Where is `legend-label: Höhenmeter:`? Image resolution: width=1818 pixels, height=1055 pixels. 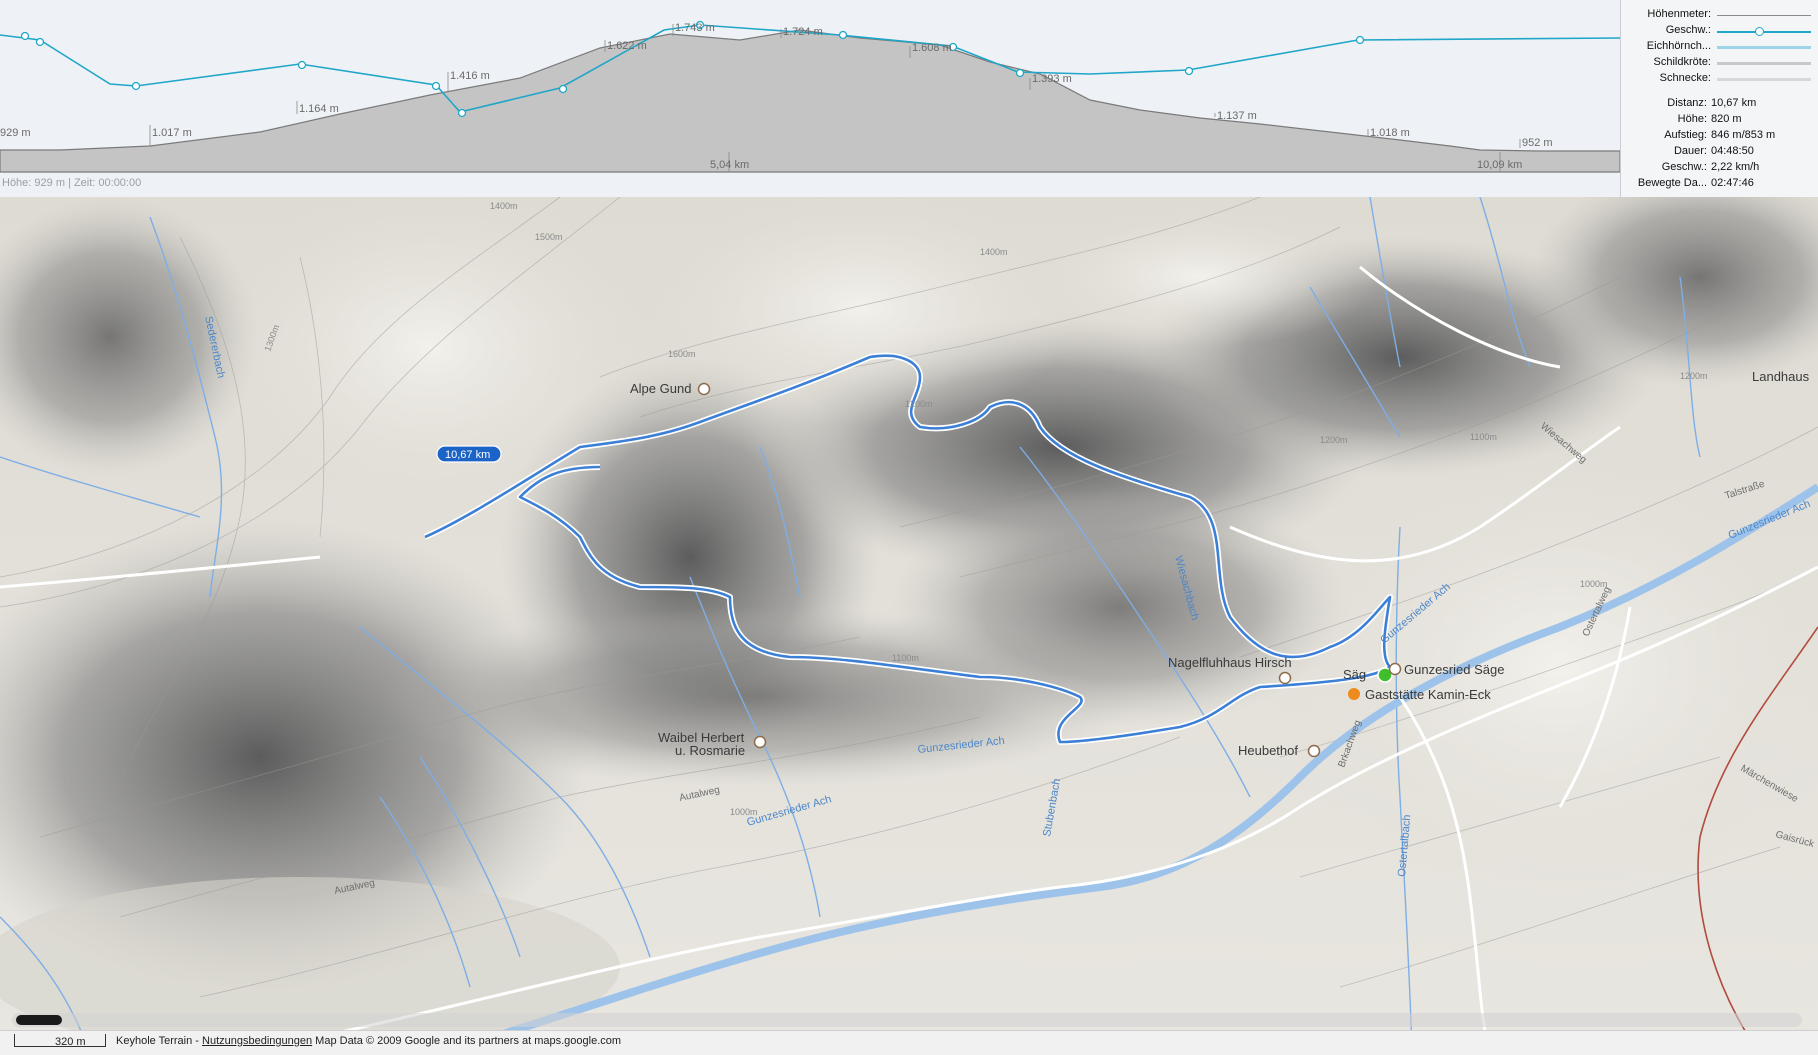 legend-label: Höhenmeter: is located at coordinates (1679, 14).